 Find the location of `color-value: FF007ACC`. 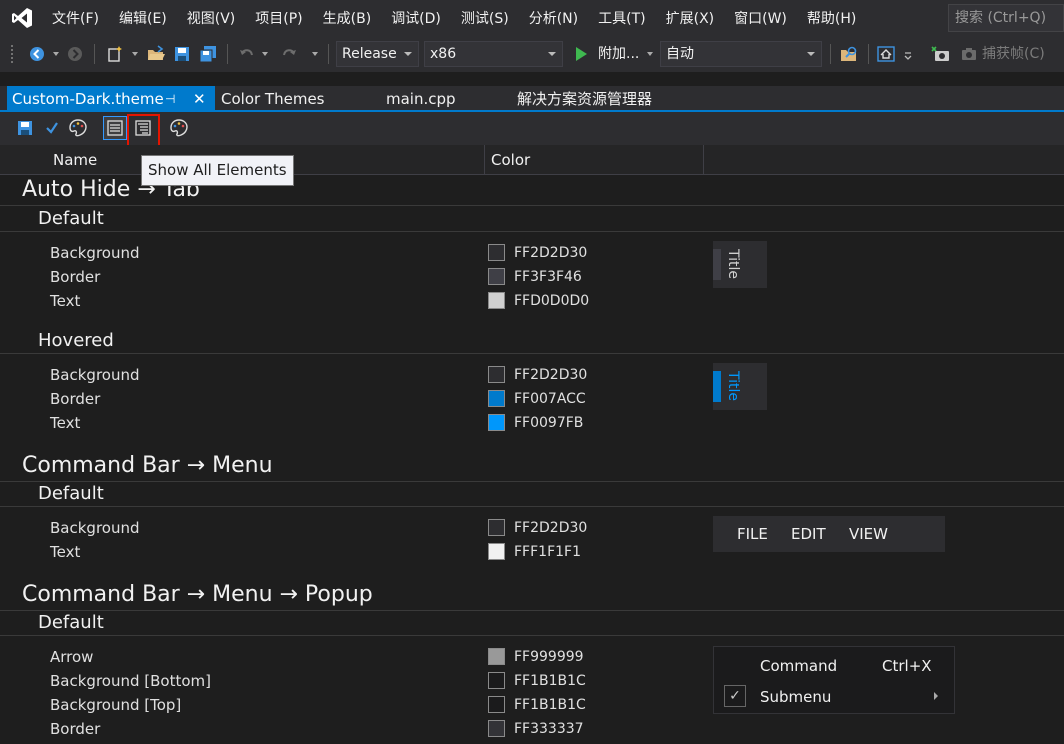

color-value: FF007ACC is located at coordinates (550, 399).